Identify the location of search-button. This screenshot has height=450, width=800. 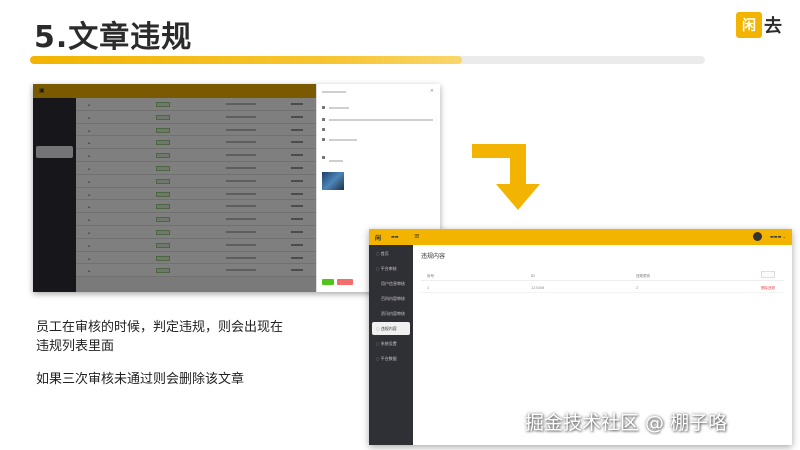
(768, 274).